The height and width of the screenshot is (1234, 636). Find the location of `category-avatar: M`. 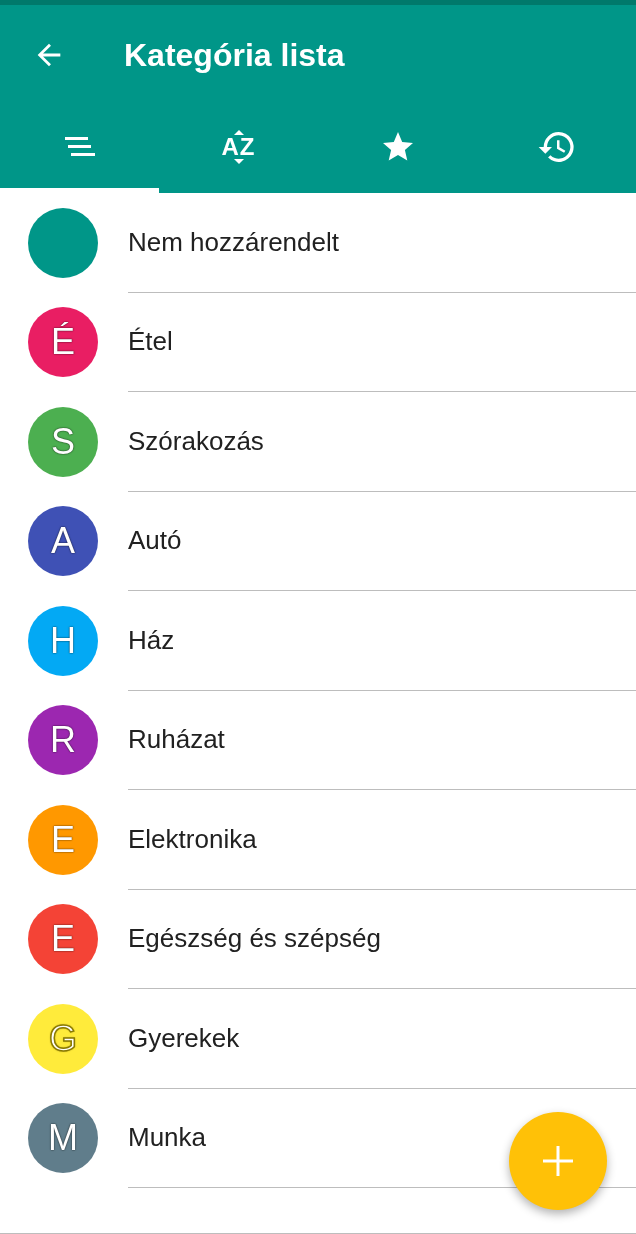

category-avatar: M is located at coordinates (63, 1138).